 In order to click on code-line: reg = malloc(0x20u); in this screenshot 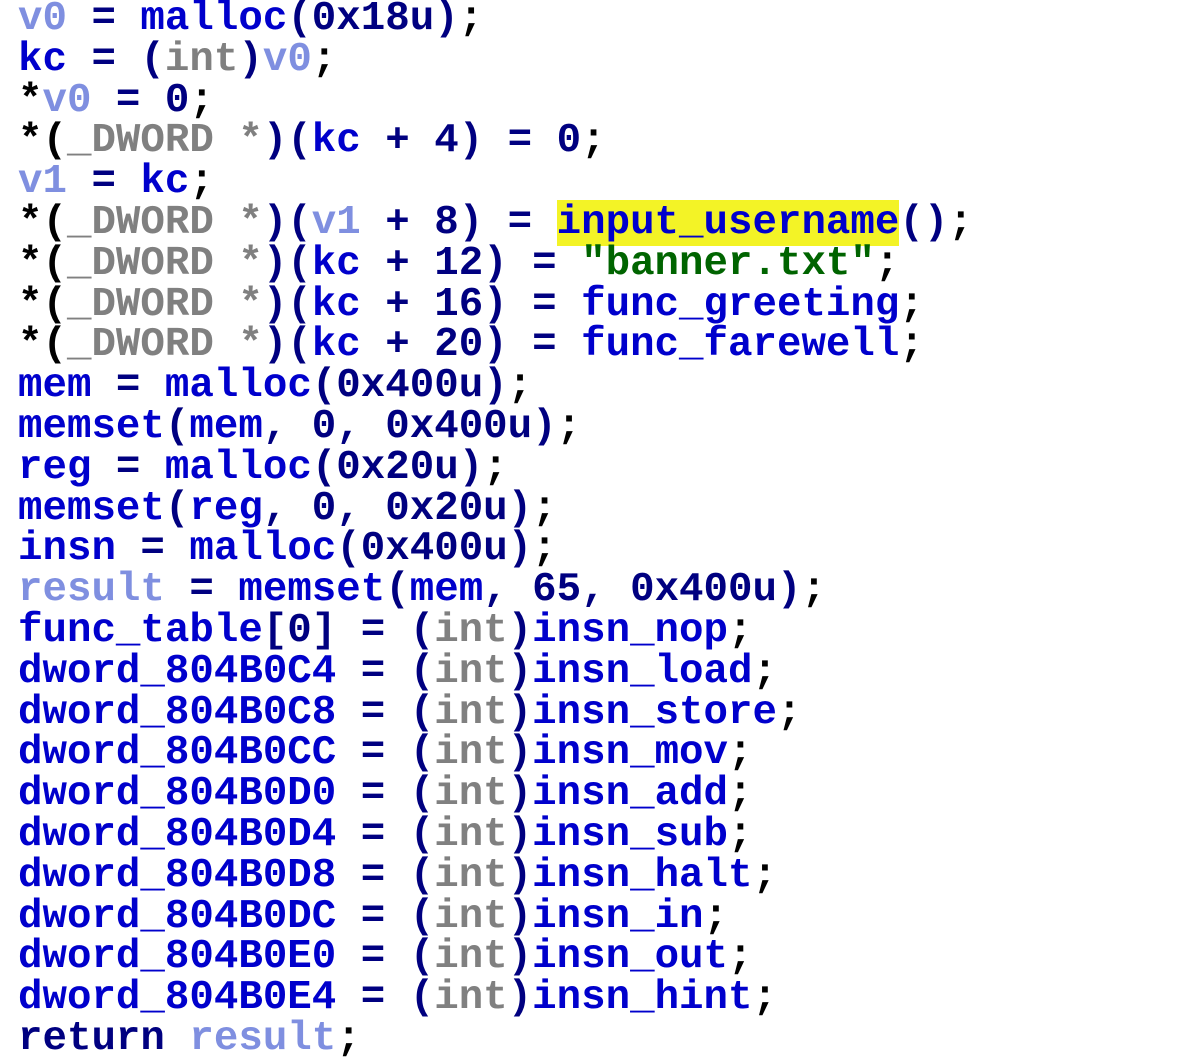, I will do `click(495, 467)`.